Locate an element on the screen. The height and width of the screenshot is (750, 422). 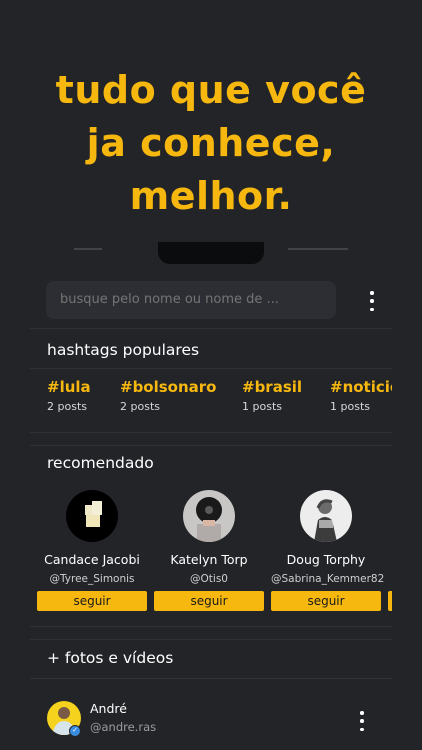
promo-line-3: melhor. is located at coordinates (211, 196).